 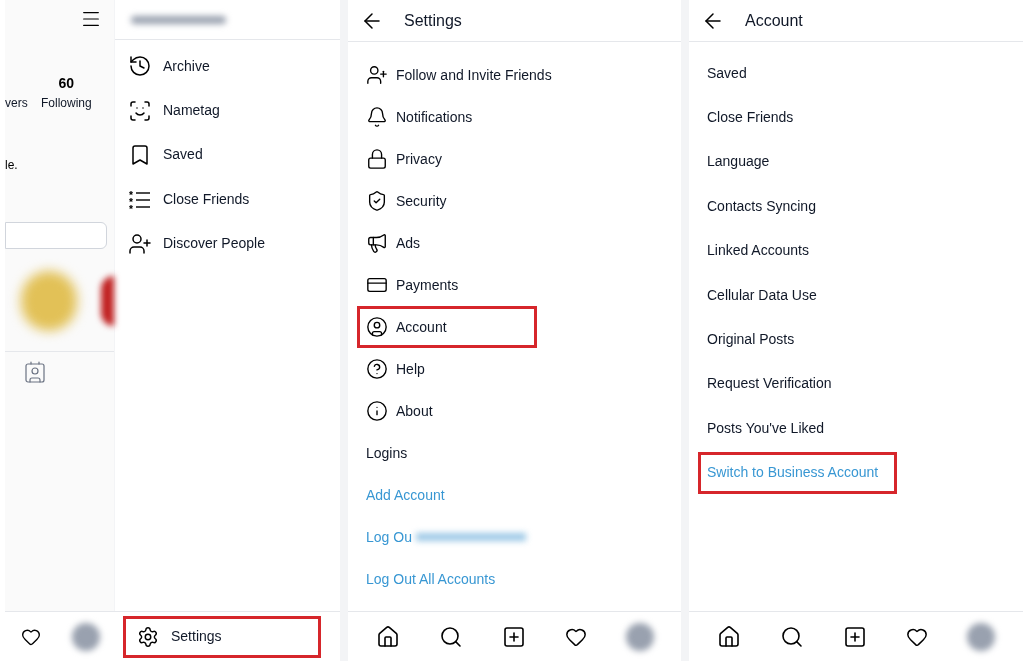 I want to click on settings-row: Settings, so click(x=222, y=636).